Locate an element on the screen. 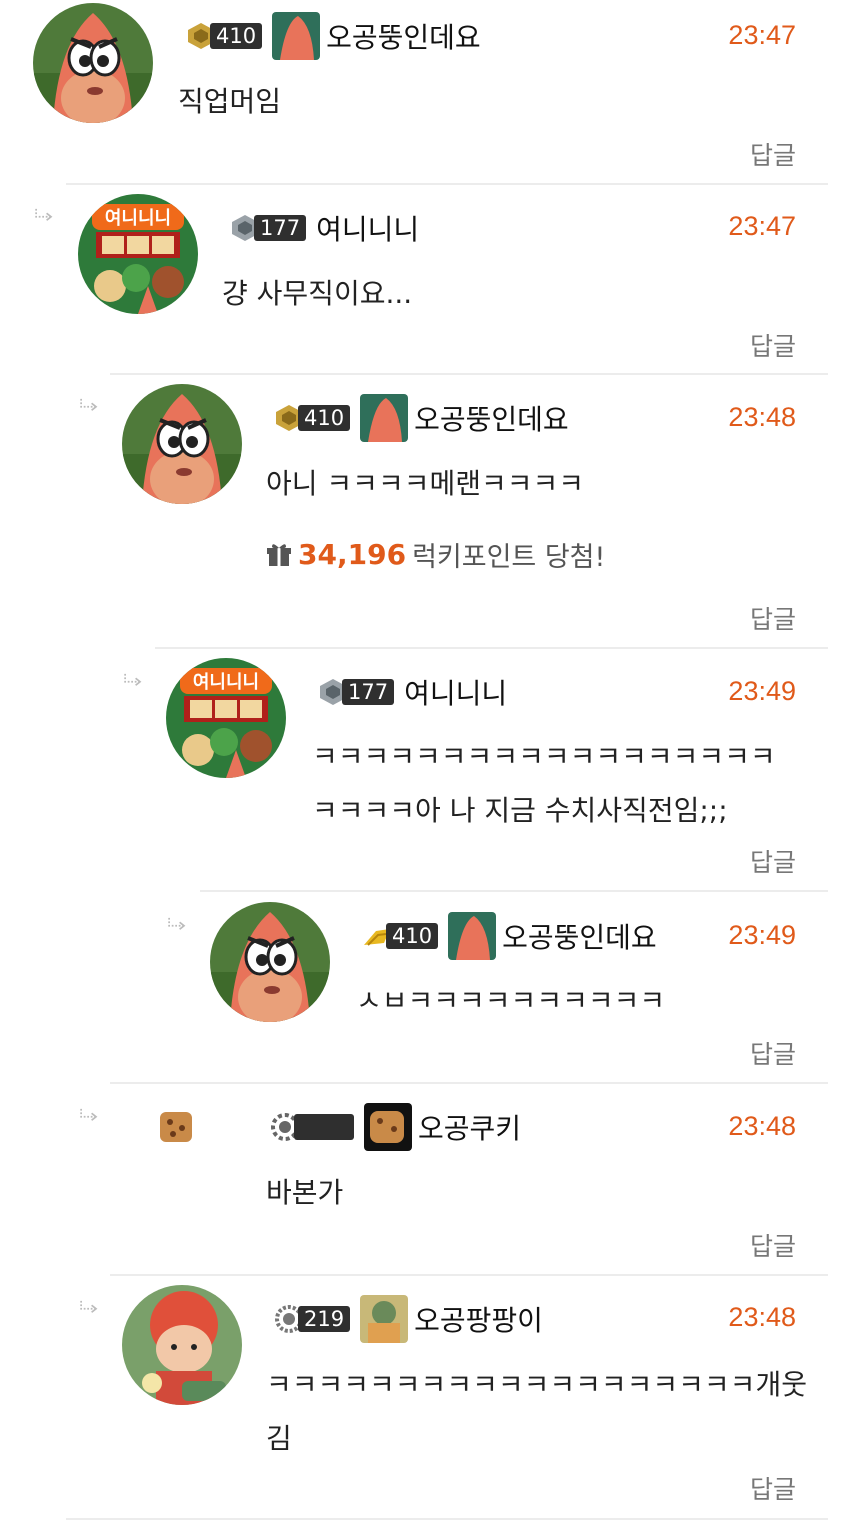 This screenshot has width=850, height=1522. comment-text: 바본가 is located at coordinates (304, 1193).